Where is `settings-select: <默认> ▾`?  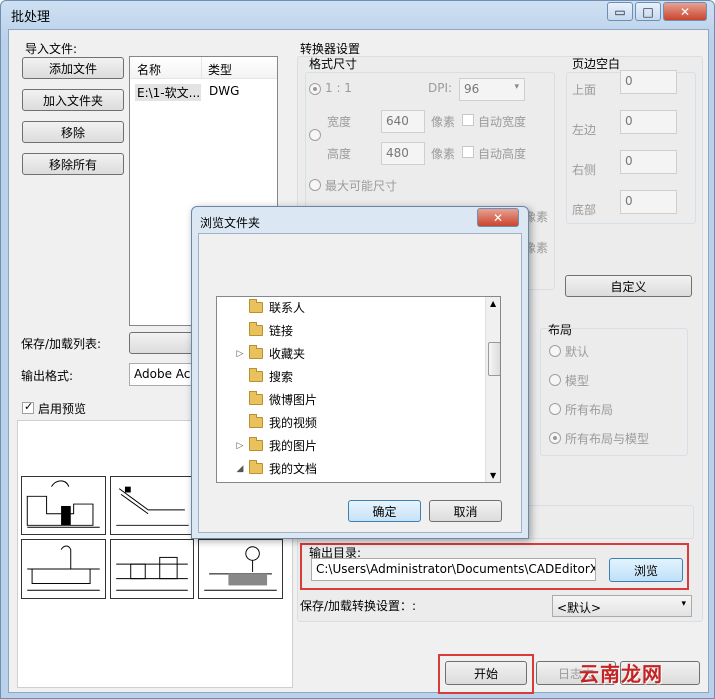
settings-select: <默认> ▾ is located at coordinates (622, 606).